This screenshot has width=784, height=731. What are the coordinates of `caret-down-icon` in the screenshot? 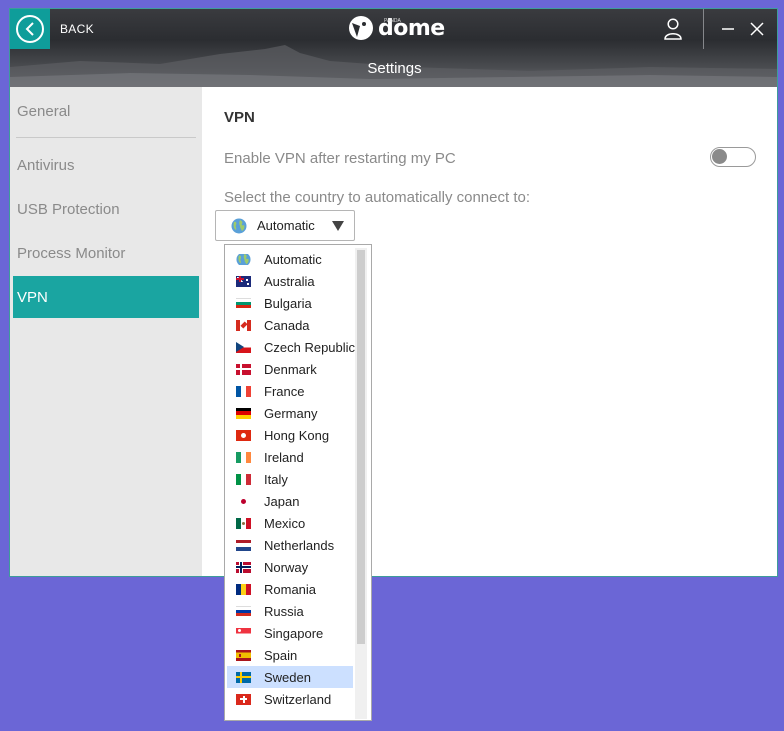 It's located at (338, 226).